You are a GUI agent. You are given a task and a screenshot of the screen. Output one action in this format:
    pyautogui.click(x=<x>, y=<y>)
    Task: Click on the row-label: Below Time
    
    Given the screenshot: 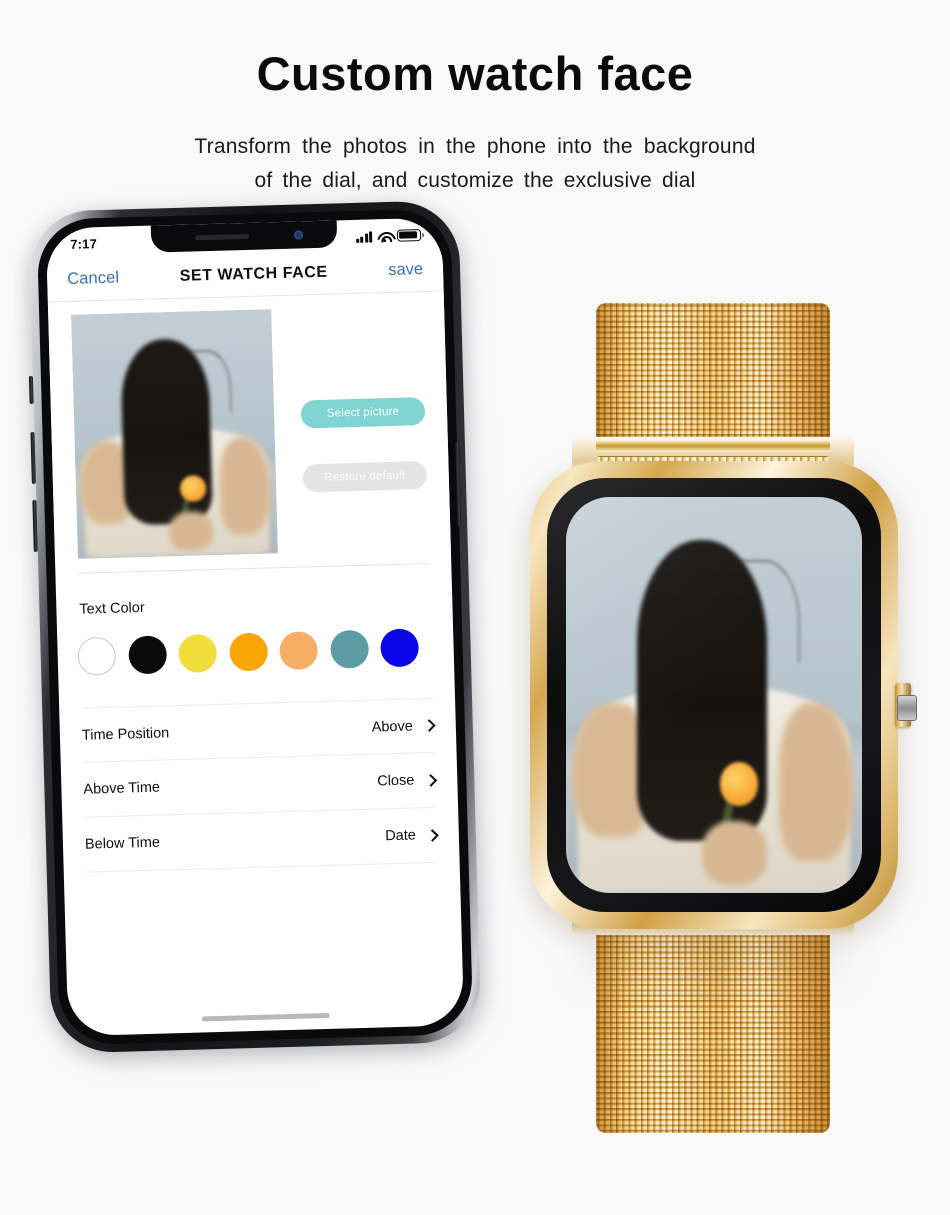 What is the action you would take?
    pyautogui.click(x=122, y=843)
    